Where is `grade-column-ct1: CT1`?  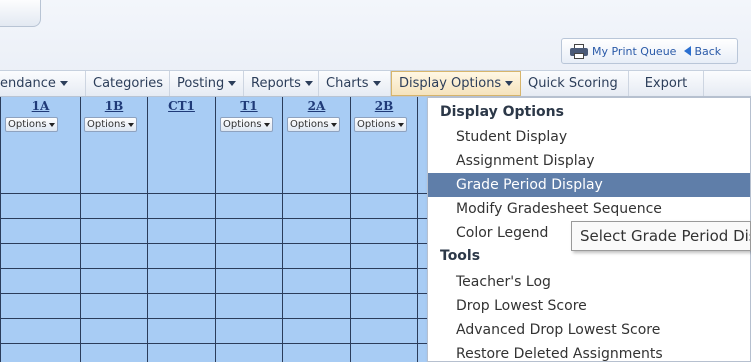
grade-column-ct1: CT1 is located at coordinates (182, 229).